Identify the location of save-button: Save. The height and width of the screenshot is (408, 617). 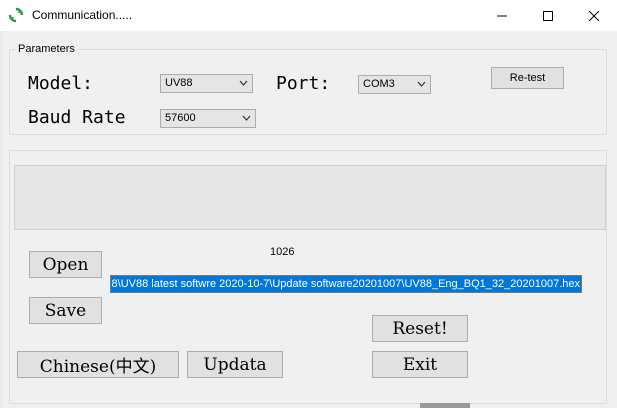
(65, 310).